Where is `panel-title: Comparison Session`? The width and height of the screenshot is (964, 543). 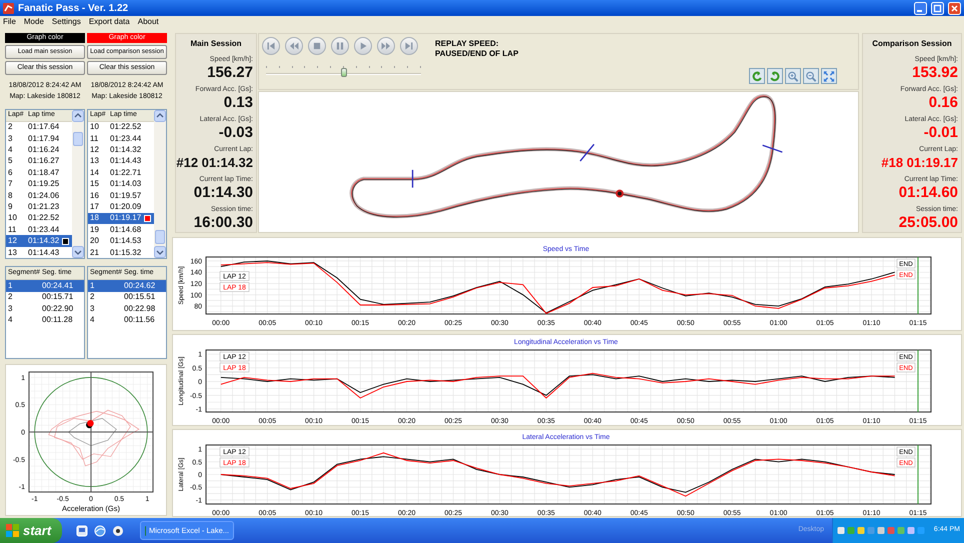
panel-title: Comparison Session is located at coordinates (912, 44).